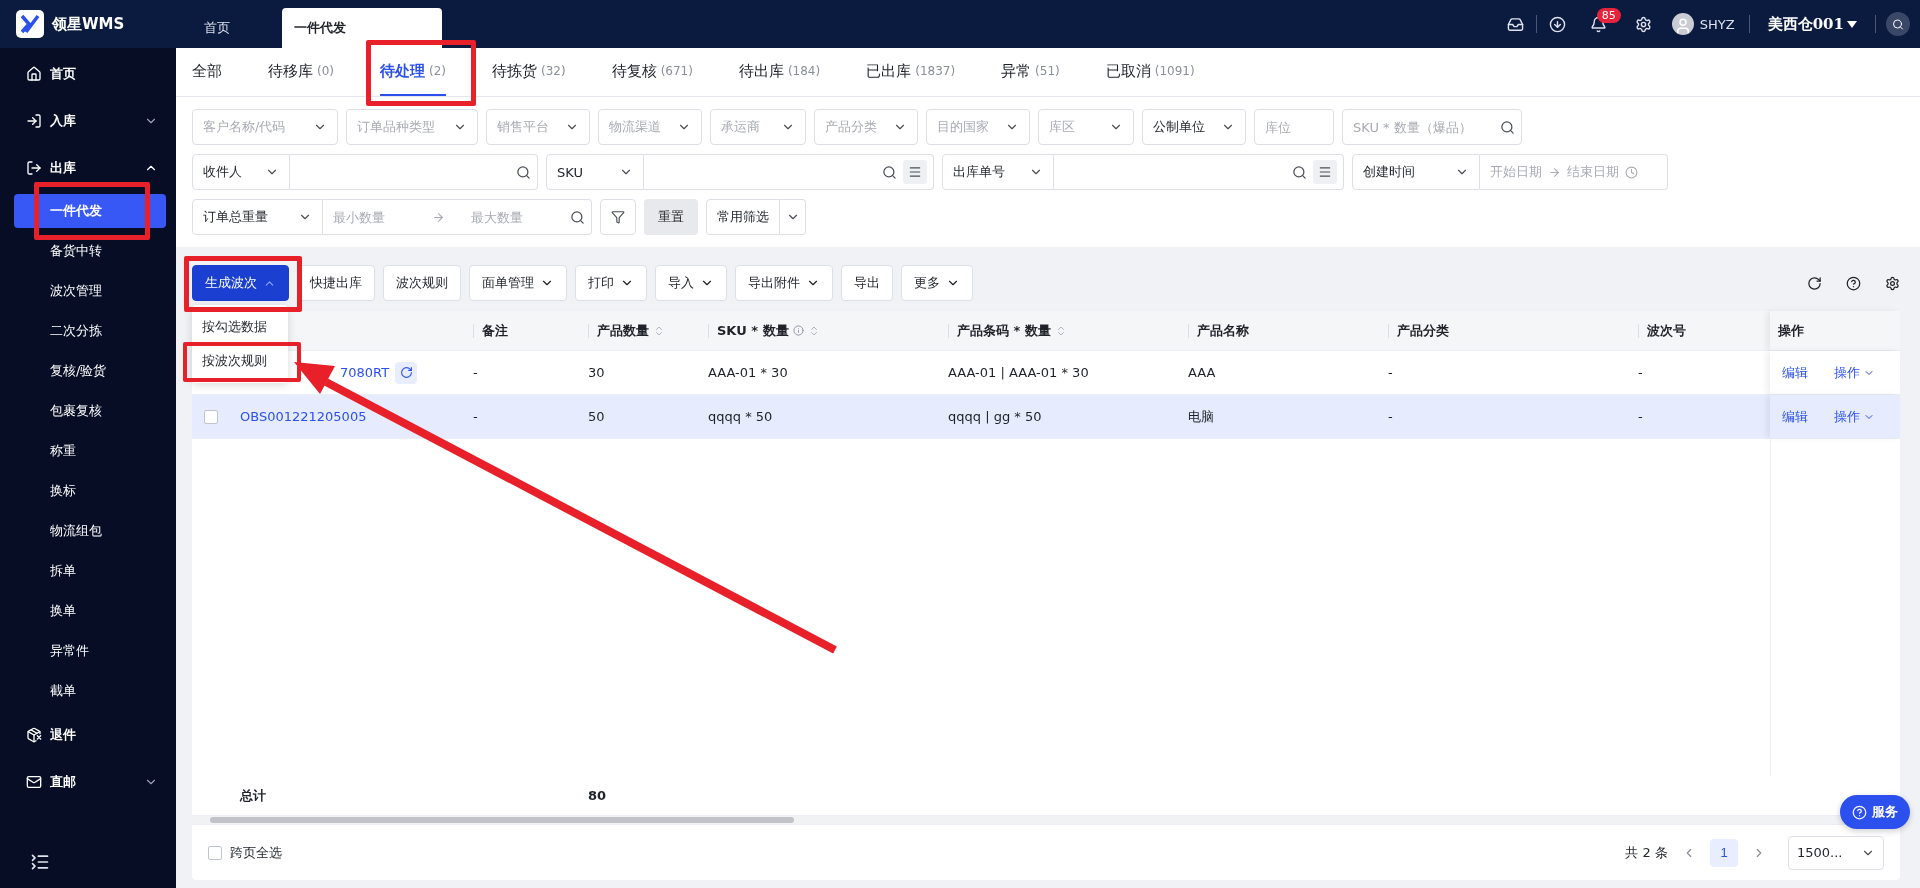 This screenshot has width=1920, height=888. I want to click on status-tab: 待拣货 (32), so click(529, 72).